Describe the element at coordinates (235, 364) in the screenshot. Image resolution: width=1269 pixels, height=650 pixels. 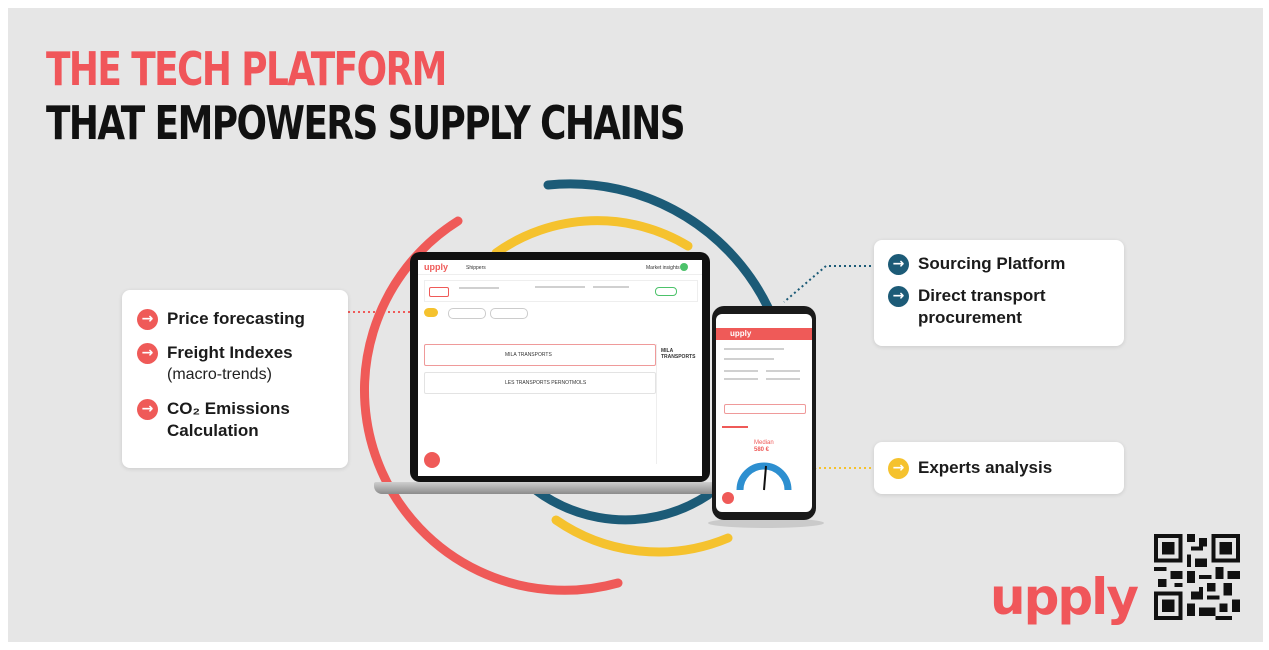
I see `feature-freight-indexes: → Freight Indexes (macro-trends)` at that location.